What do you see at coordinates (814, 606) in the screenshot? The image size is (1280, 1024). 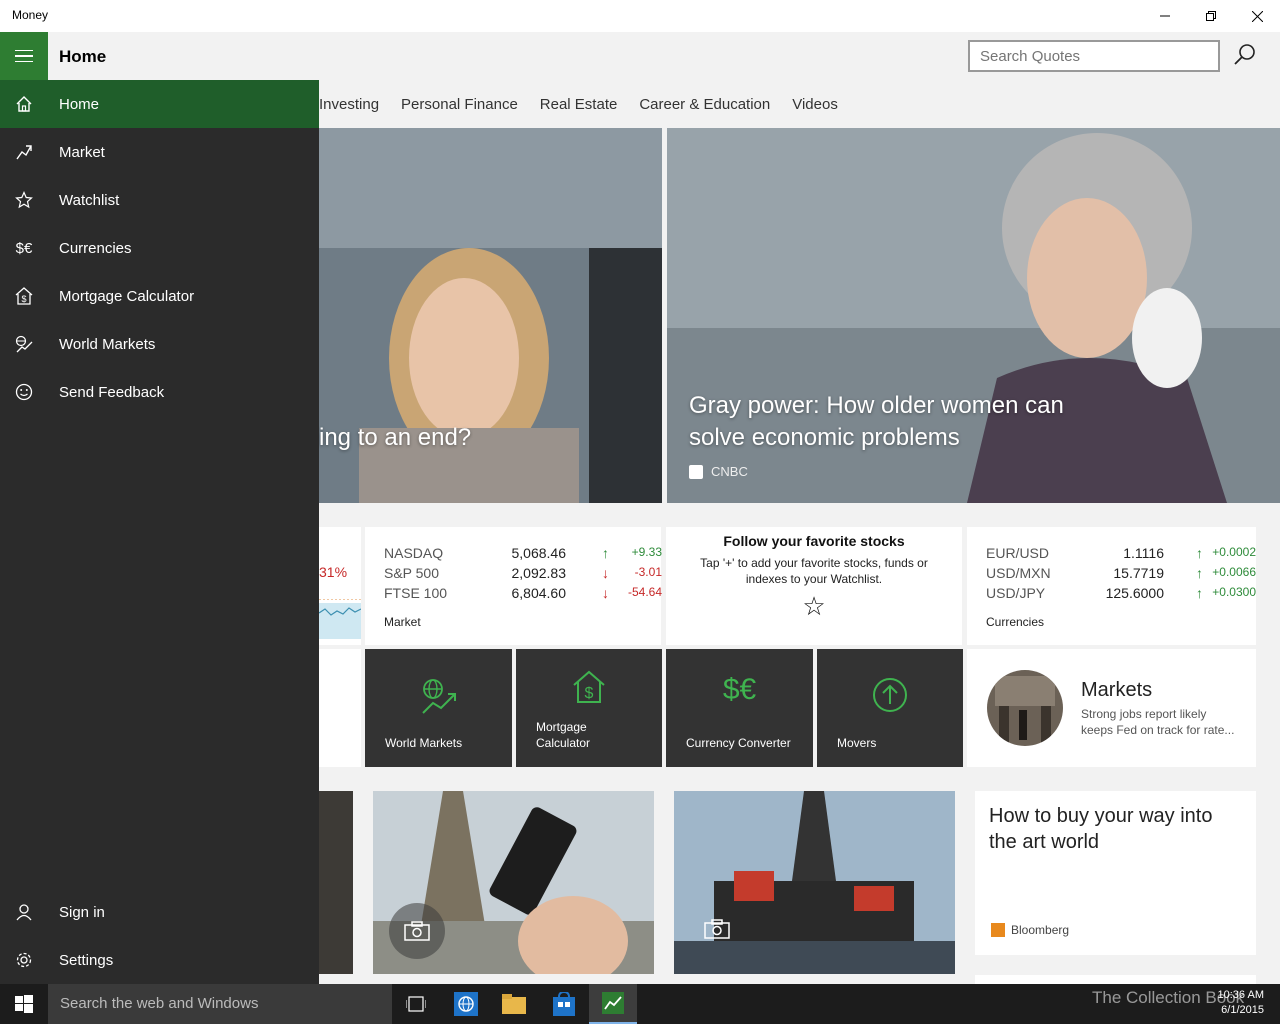 I see `star-icon: ☆` at bounding box center [814, 606].